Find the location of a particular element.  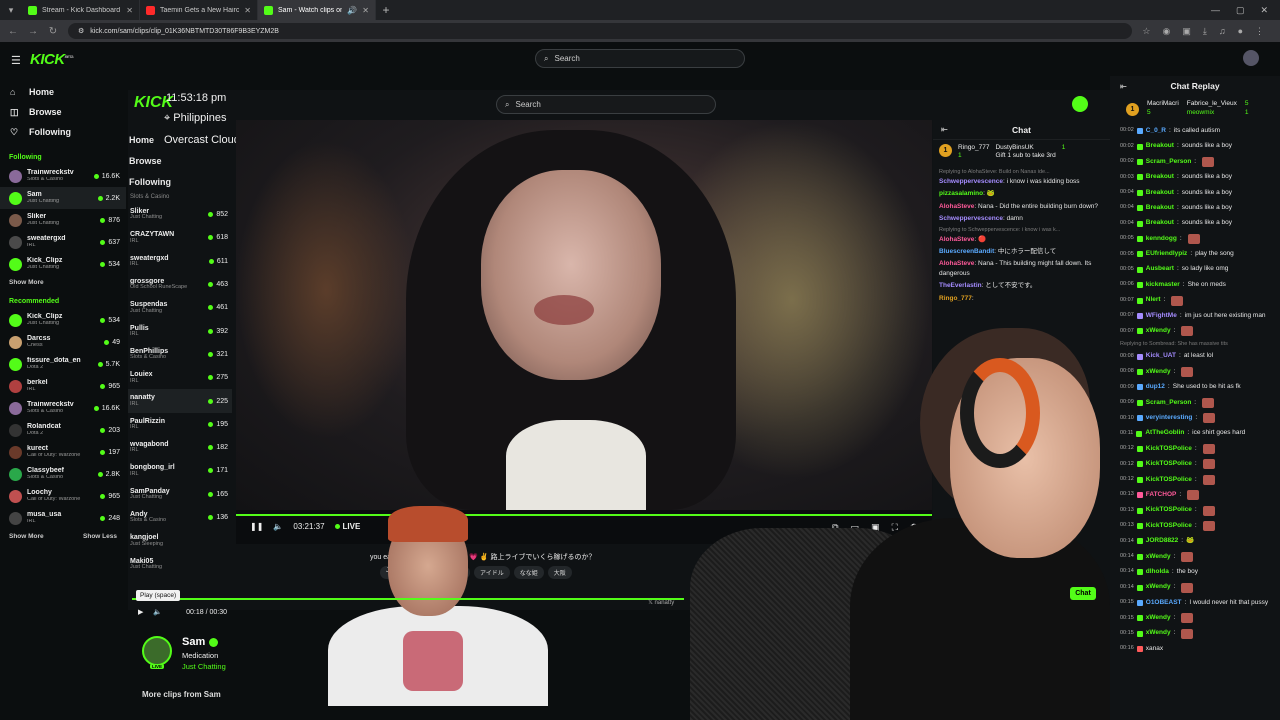

channel-row: Loochy Call of Duty: Warzone 965 is located at coordinates (63, 496).